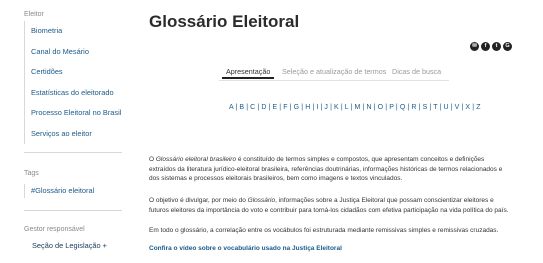 This screenshot has width=543, height=263. Describe the element at coordinates (73, 31) in the screenshot. I see `sidebar-item-biometria: Biometria` at that location.